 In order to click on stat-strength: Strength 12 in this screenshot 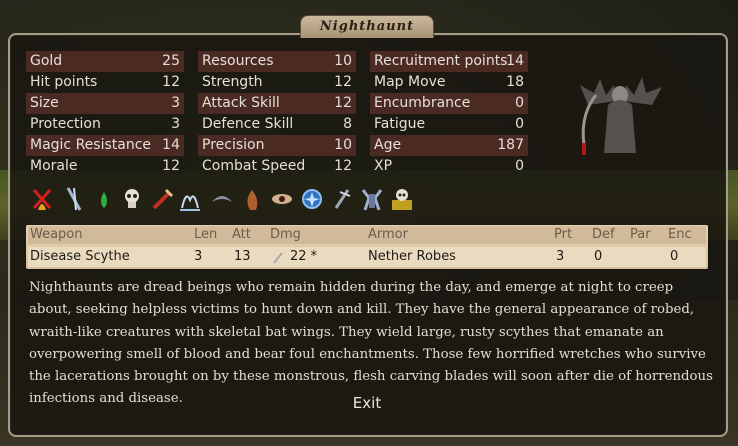, I will do `click(277, 82)`.